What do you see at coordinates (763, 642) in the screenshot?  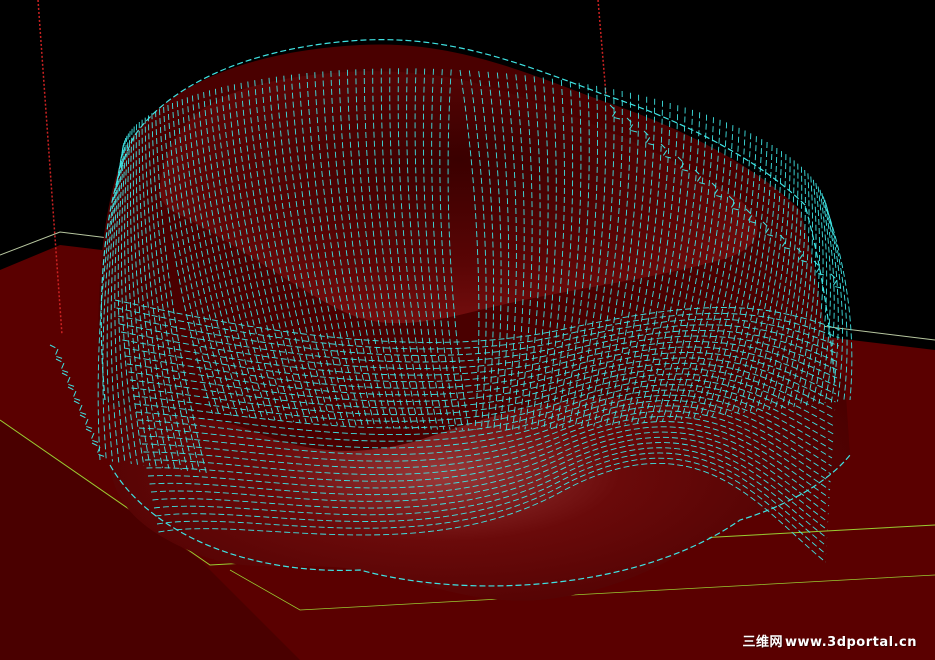 I see `watermark-cjk-text: 三维网` at bounding box center [763, 642].